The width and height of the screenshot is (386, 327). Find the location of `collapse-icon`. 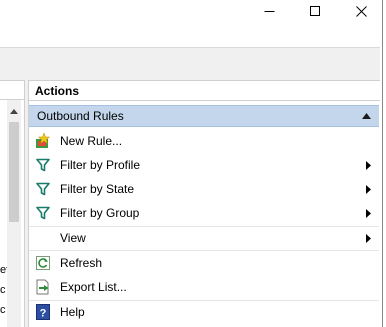

collapse-icon is located at coordinates (366, 116).